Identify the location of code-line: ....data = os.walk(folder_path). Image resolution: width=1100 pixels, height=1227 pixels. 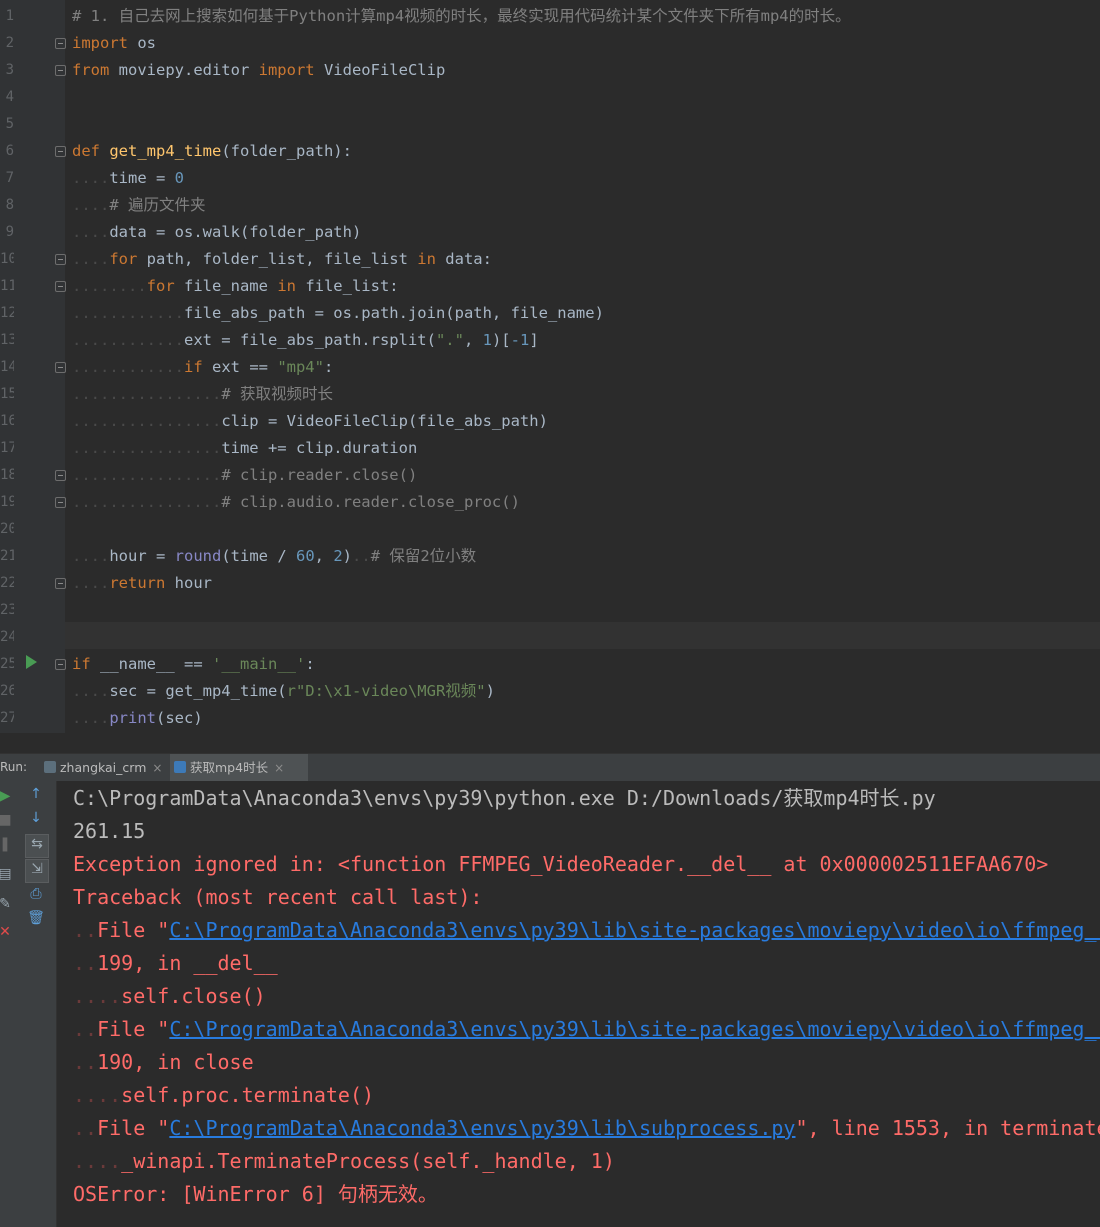
(217, 232).